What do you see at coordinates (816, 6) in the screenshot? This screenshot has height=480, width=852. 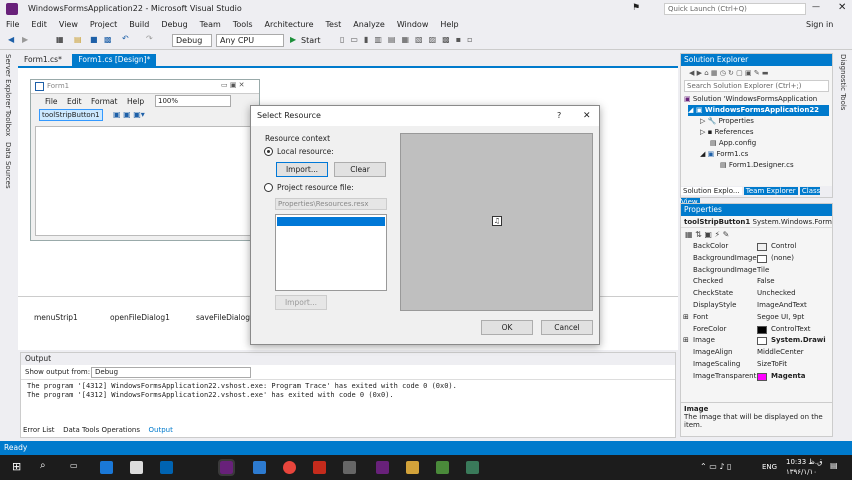 I see `minimize-button: —` at bounding box center [816, 6].